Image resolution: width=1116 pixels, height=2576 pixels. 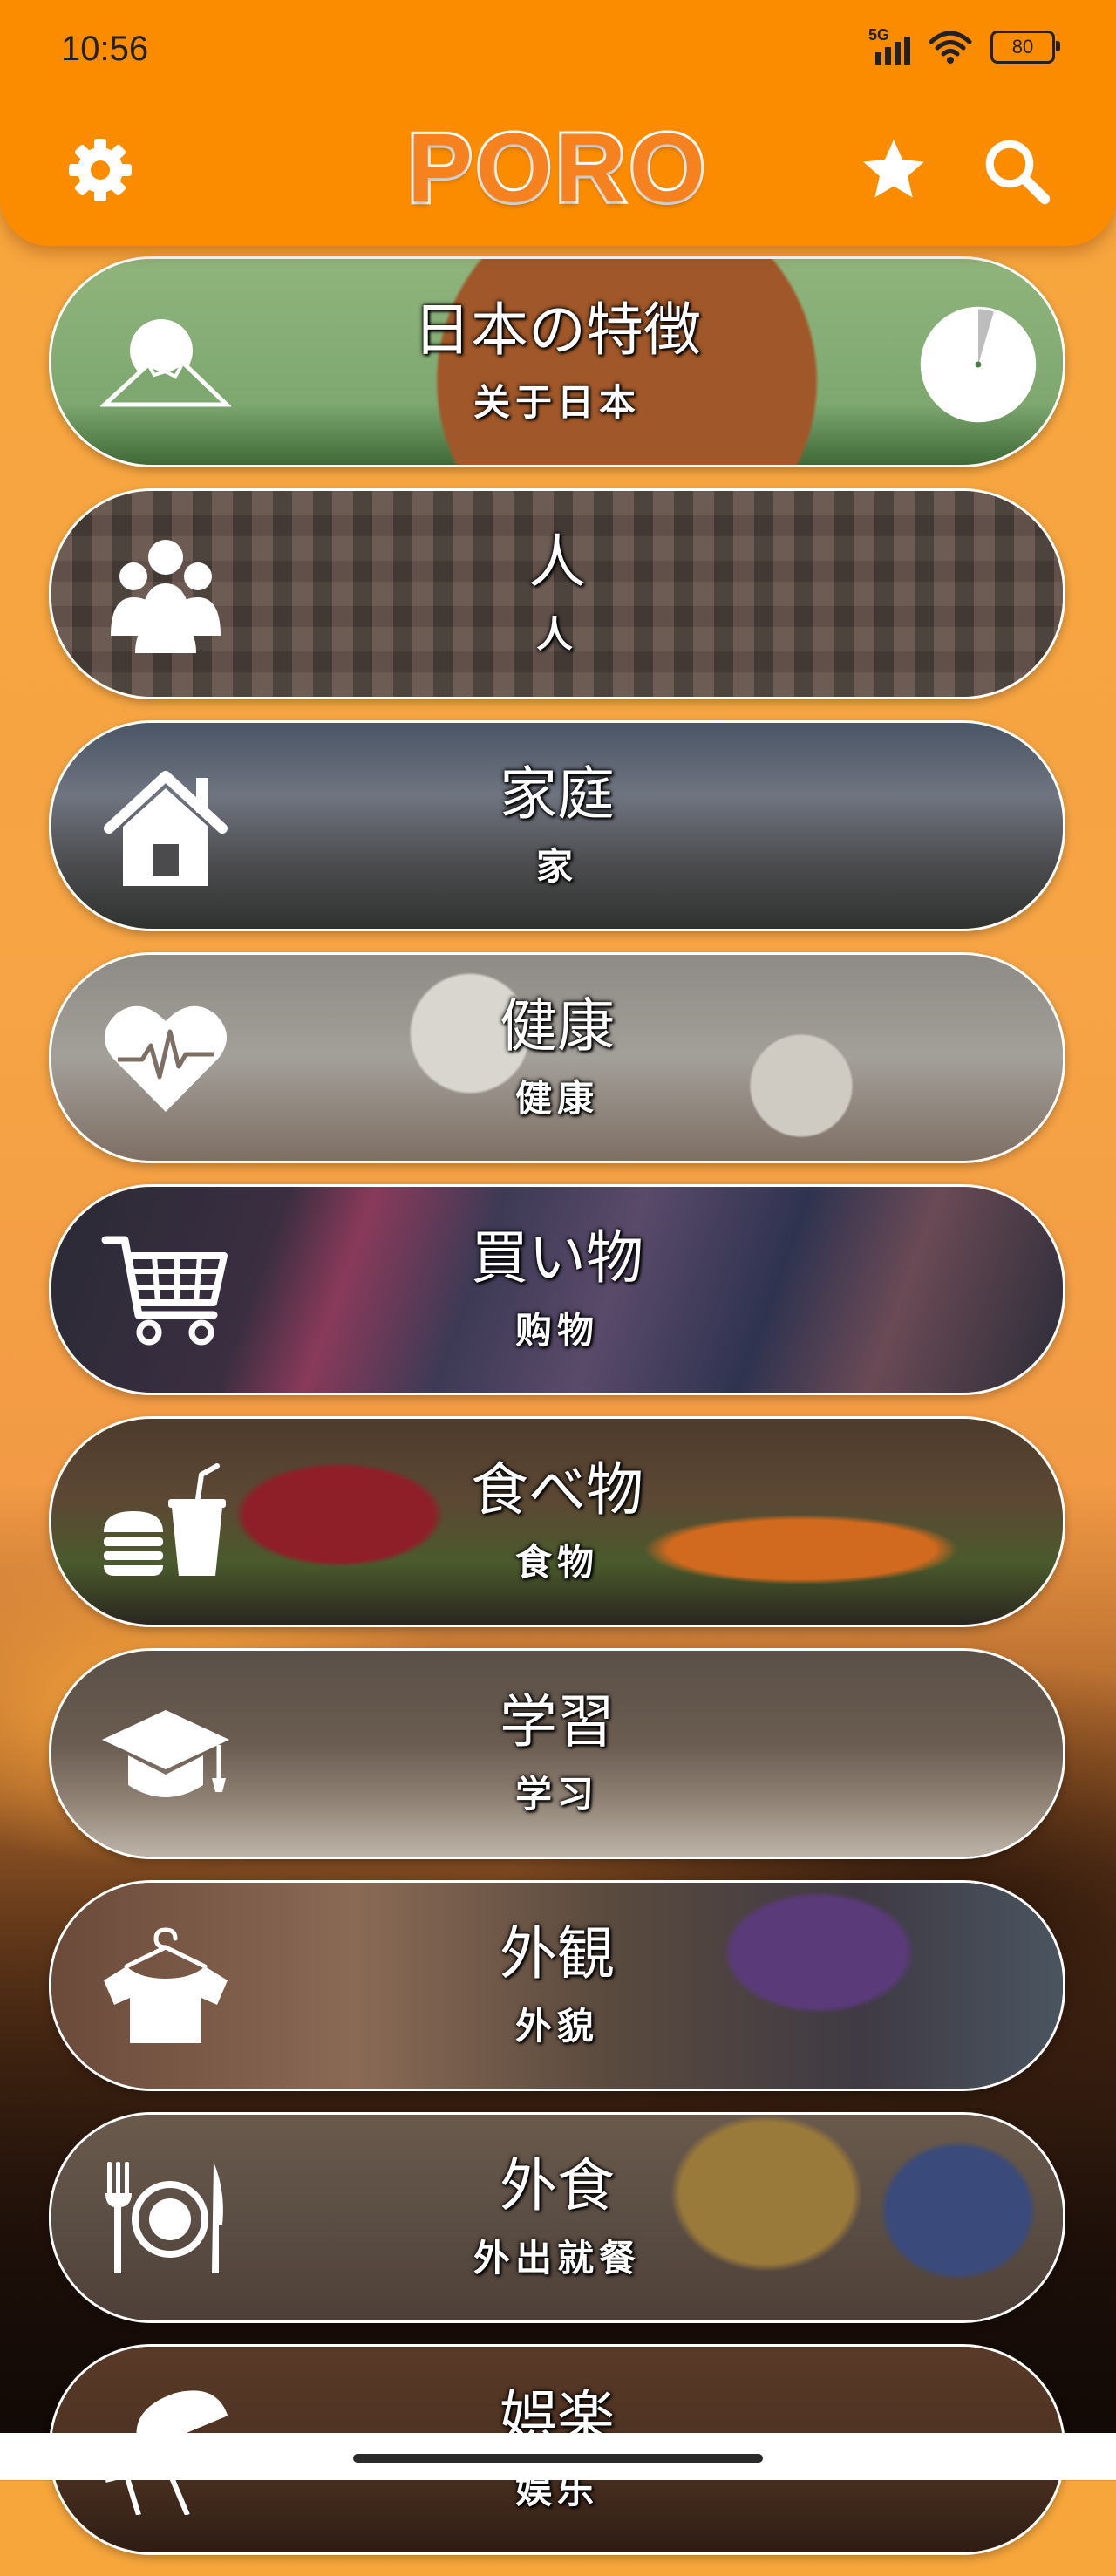 I want to click on category-title-cn: 关于日本, so click(x=557, y=403).